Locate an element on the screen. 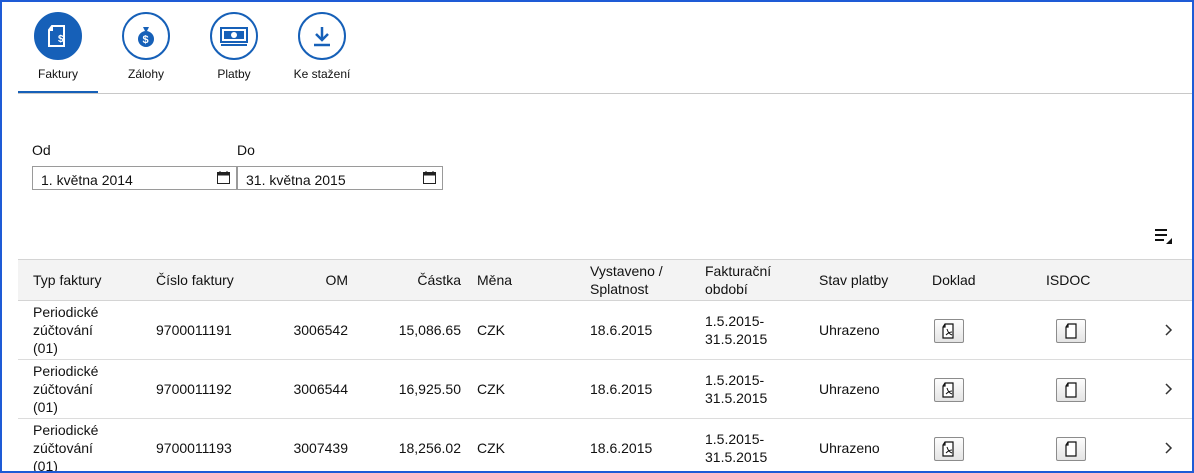 Image resolution: width=1194 pixels, height=473 pixels. download-icon is located at coordinates (322, 36).